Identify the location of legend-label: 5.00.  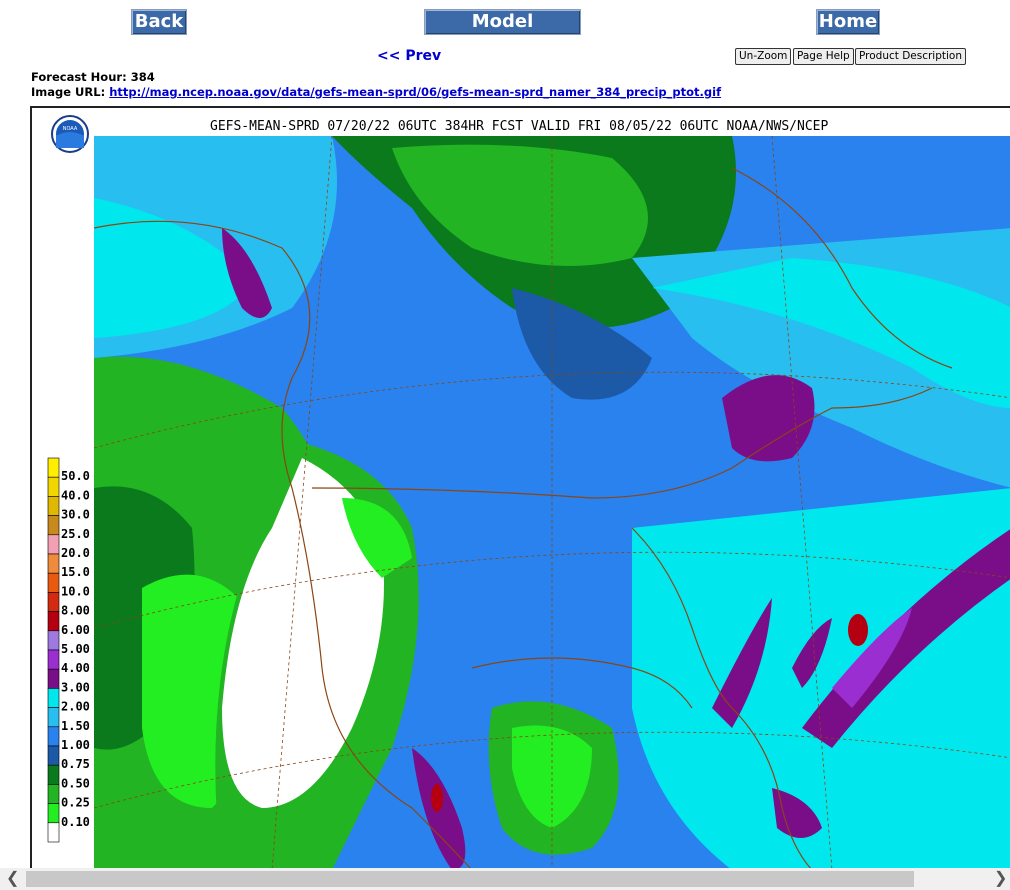
(75, 649).